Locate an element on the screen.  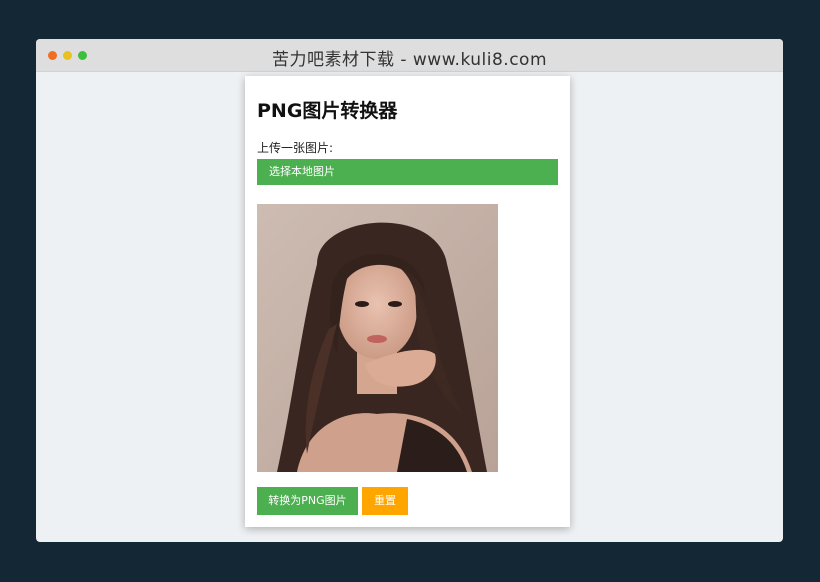
choose-file-button: 选择本地图片 is located at coordinates (407, 172).